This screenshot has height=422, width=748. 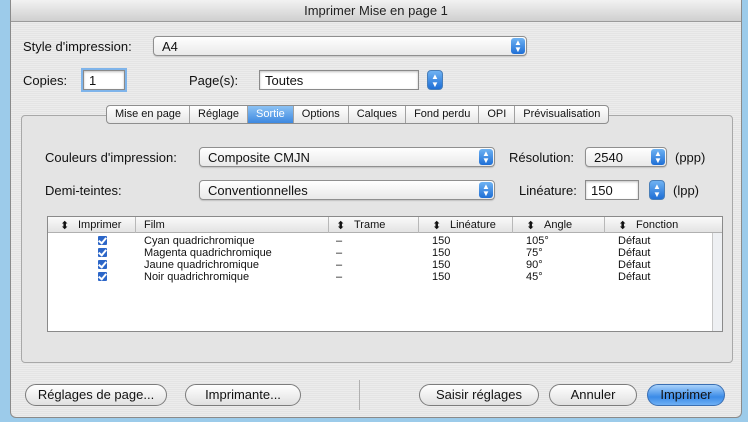 I want to click on table-row: Magenta quadrichromique – 150 75° Défaut, so click(x=380, y=253).